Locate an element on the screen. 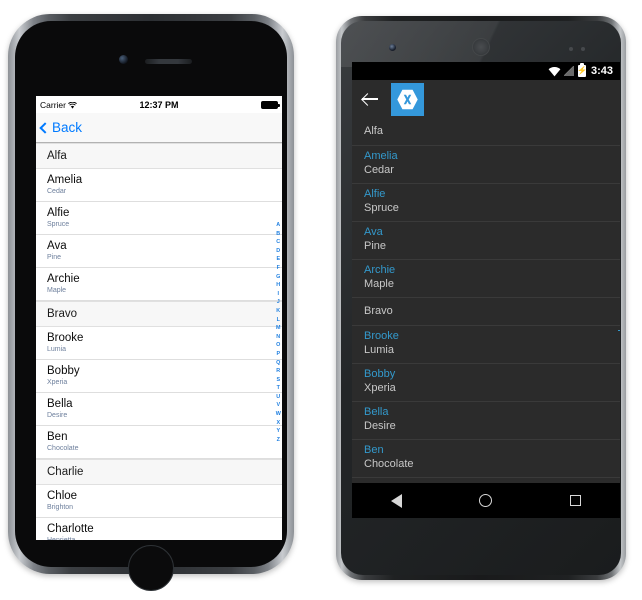 This screenshot has width=642, height=600. back-button: Back is located at coordinates (61, 127).